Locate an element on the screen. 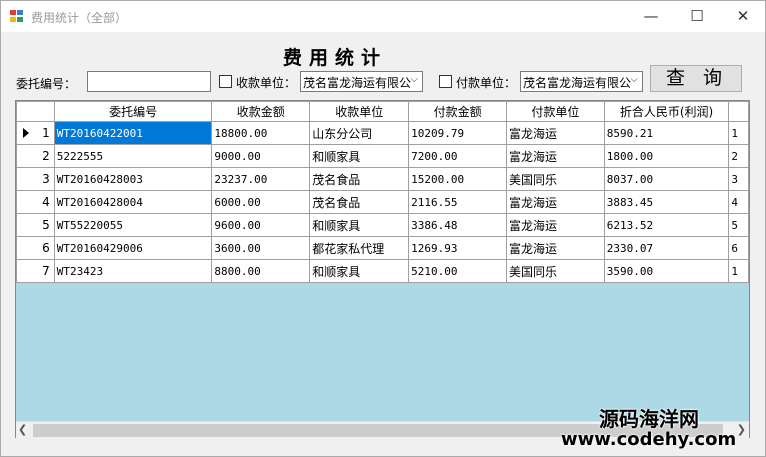 This screenshot has height=457, width=766. watermark-url: www.codehy.com is located at coordinates (649, 439).